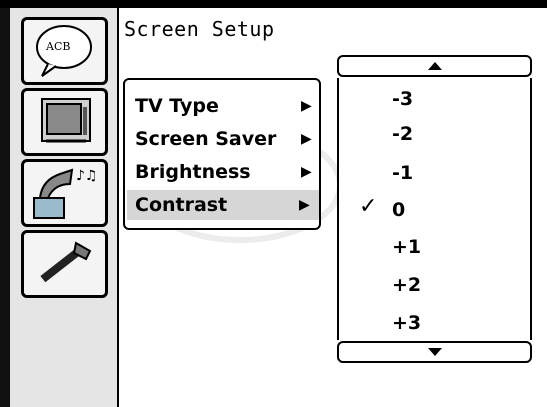 The width and height of the screenshot is (547, 407). I want to click on menu-item-label: Contrast, so click(181, 205).